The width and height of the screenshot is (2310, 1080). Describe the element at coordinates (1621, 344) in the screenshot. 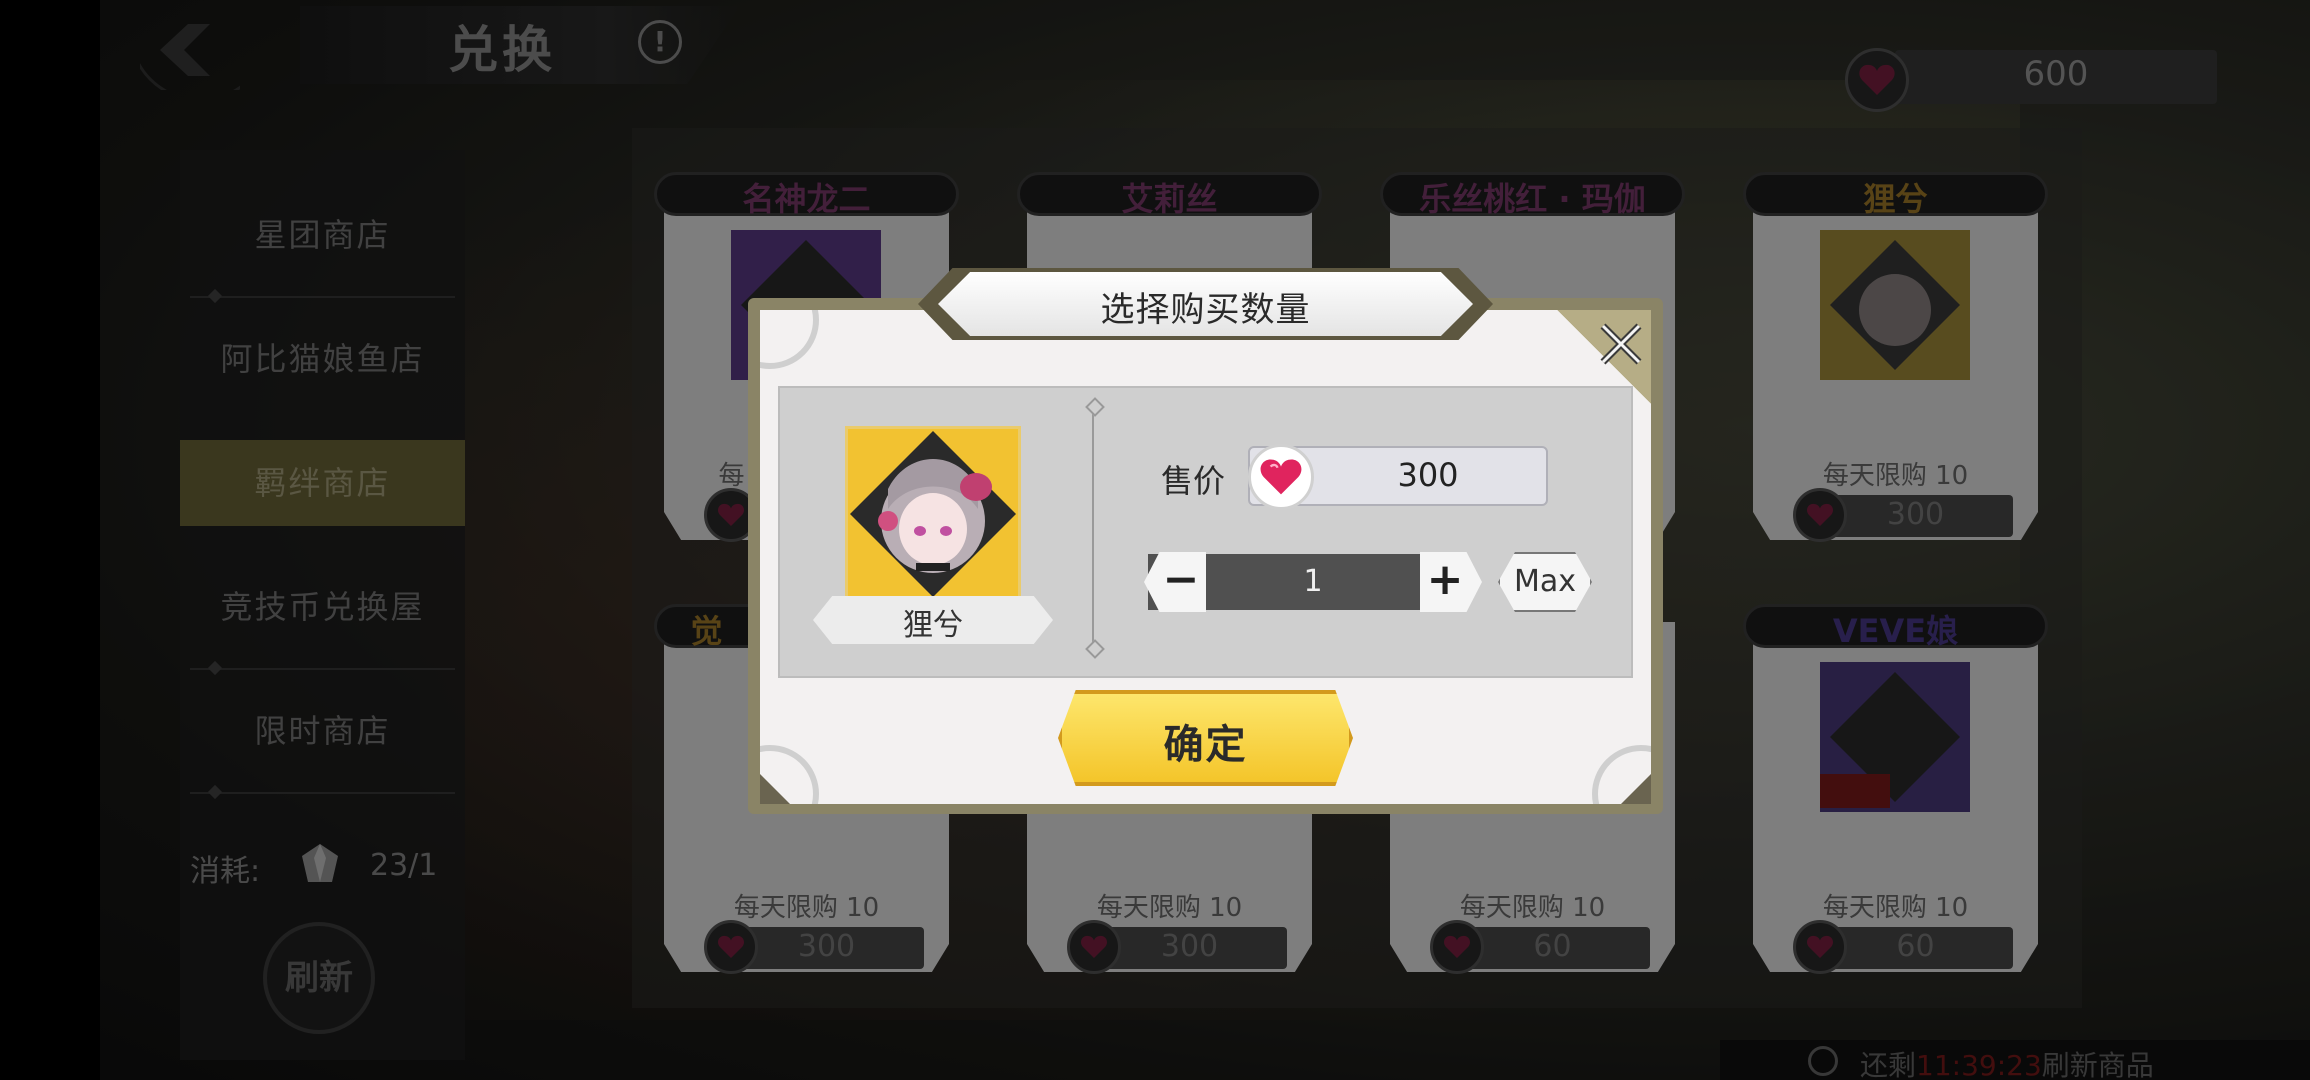

I see `close-icon` at that location.